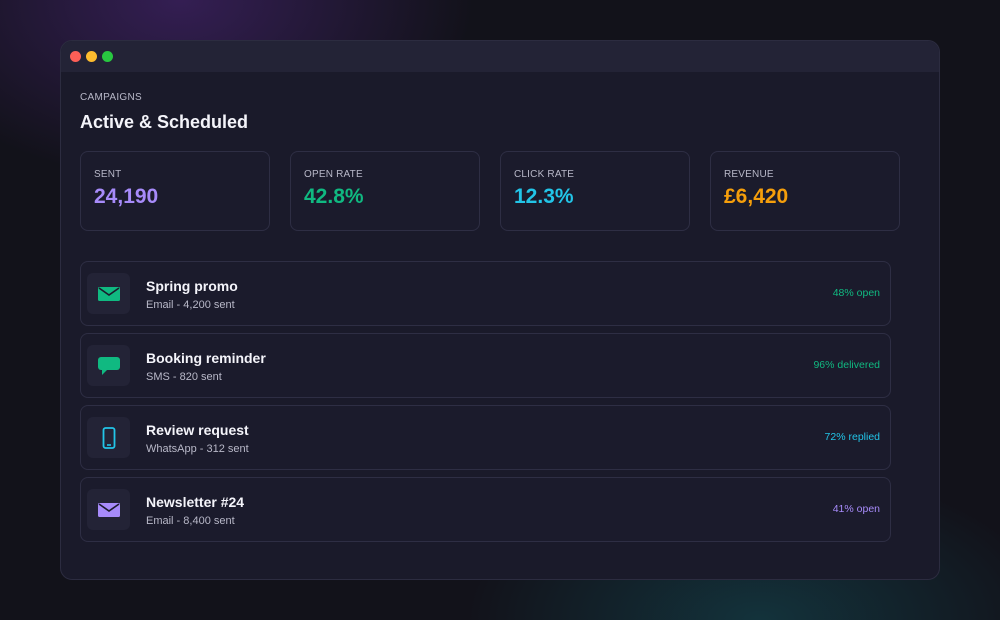 This screenshot has width=1000, height=620. What do you see at coordinates (192, 286) in the screenshot?
I see `campaign-title: Spring promo` at bounding box center [192, 286].